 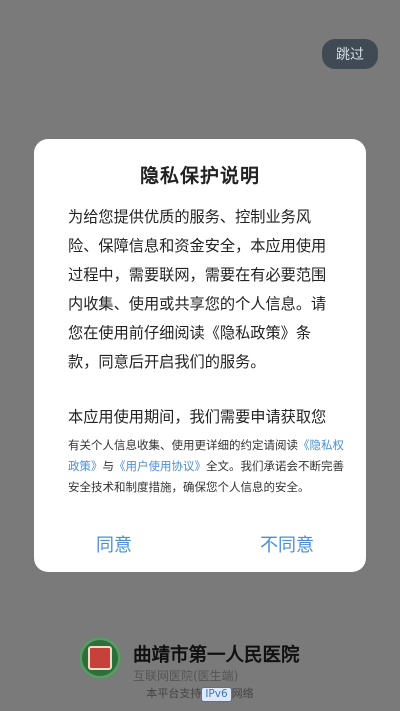 I want to click on hospital-subtitle: 互联网医院(医生端), so click(x=186, y=676).